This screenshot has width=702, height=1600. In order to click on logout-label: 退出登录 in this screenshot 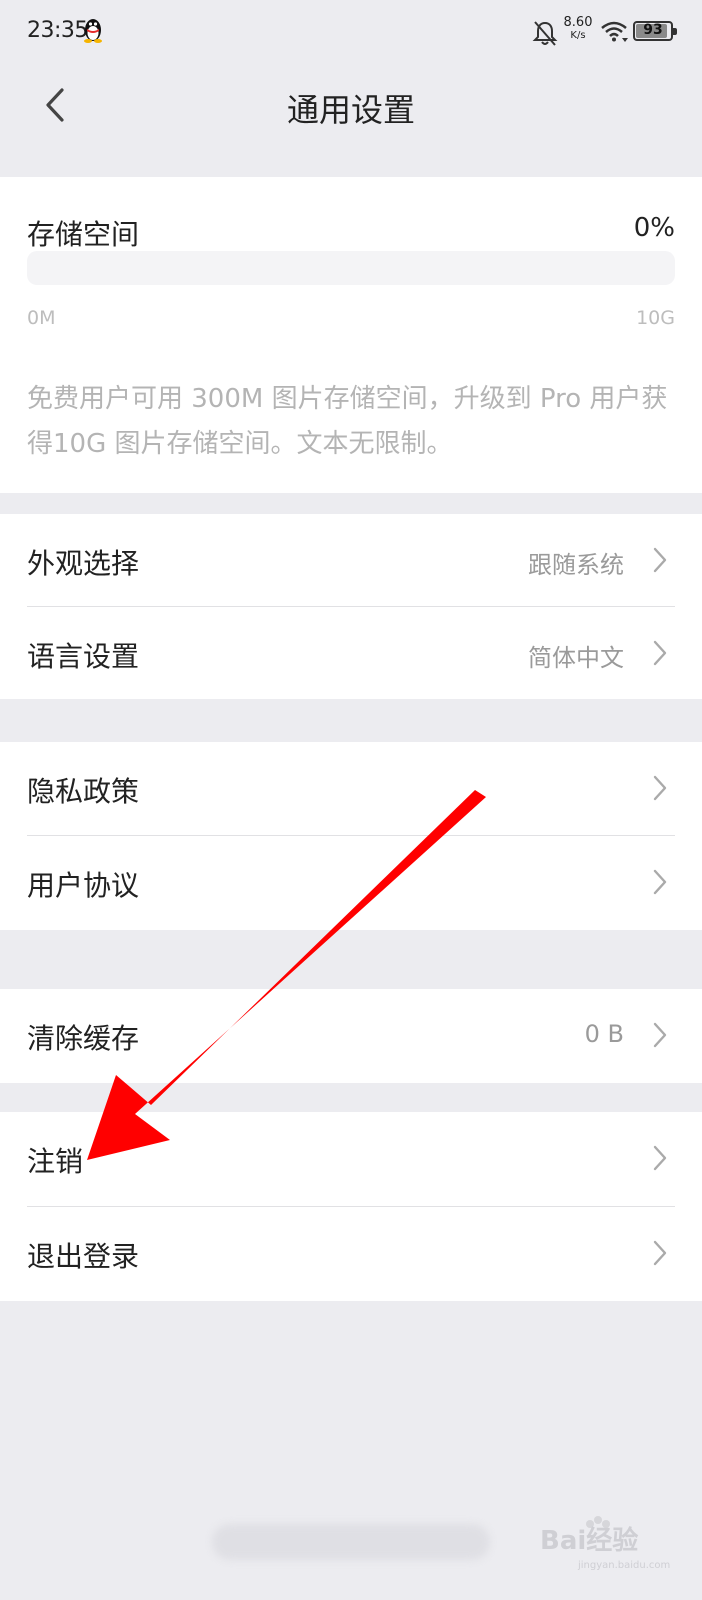, I will do `click(83, 1256)`.